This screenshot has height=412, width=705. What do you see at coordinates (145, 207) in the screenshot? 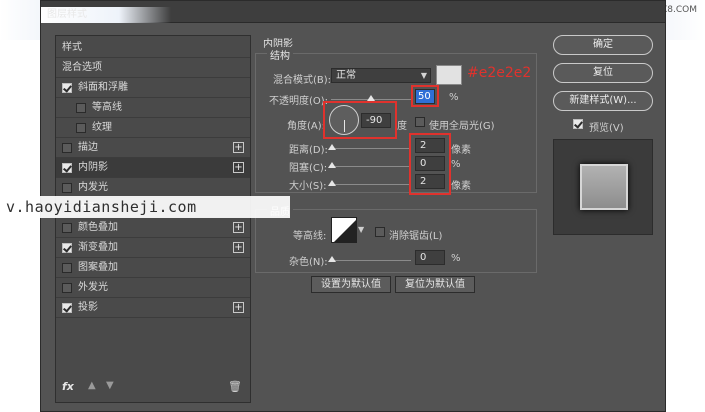
I see `band-watermark: v.haoyidiansheji.com` at bounding box center [145, 207].